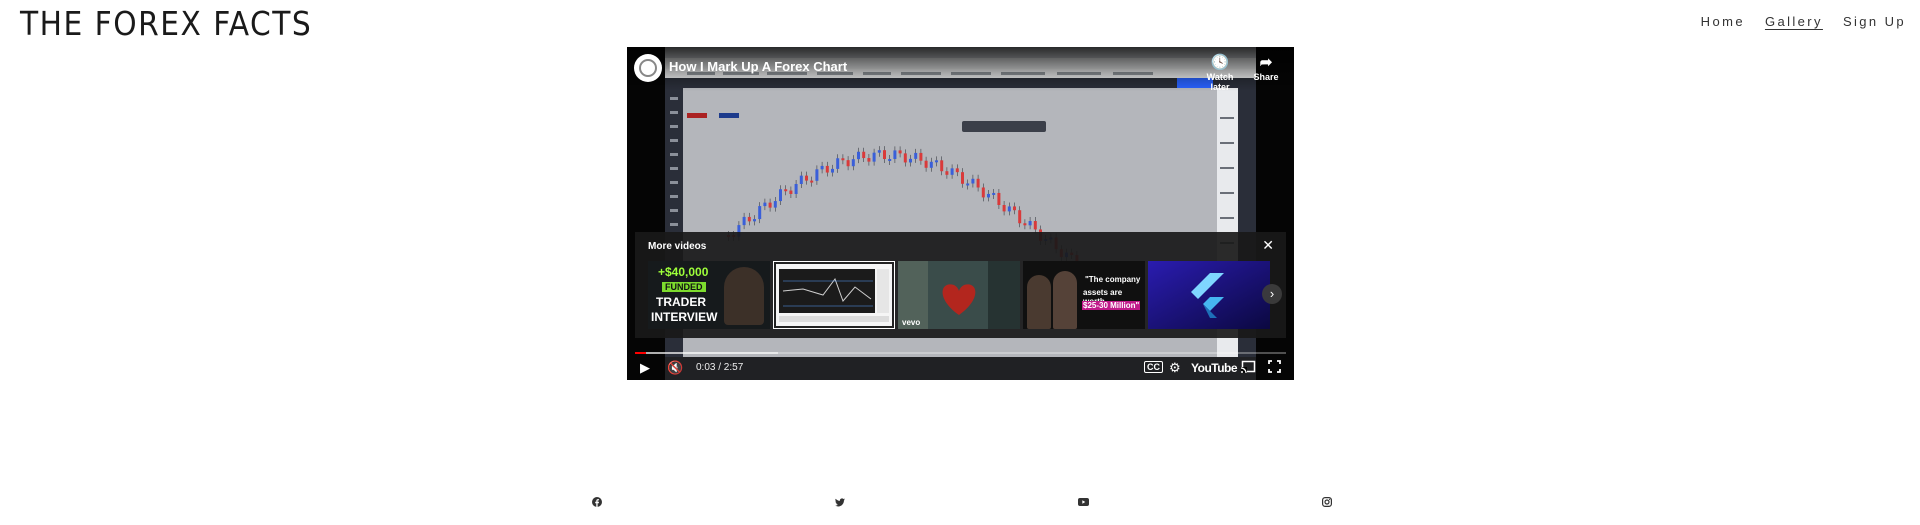 The height and width of the screenshot is (525, 1920). What do you see at coordinates (1153, 367) in the screenshot?
I see `cc-icon: CC` at bounding box center [1153, 367].